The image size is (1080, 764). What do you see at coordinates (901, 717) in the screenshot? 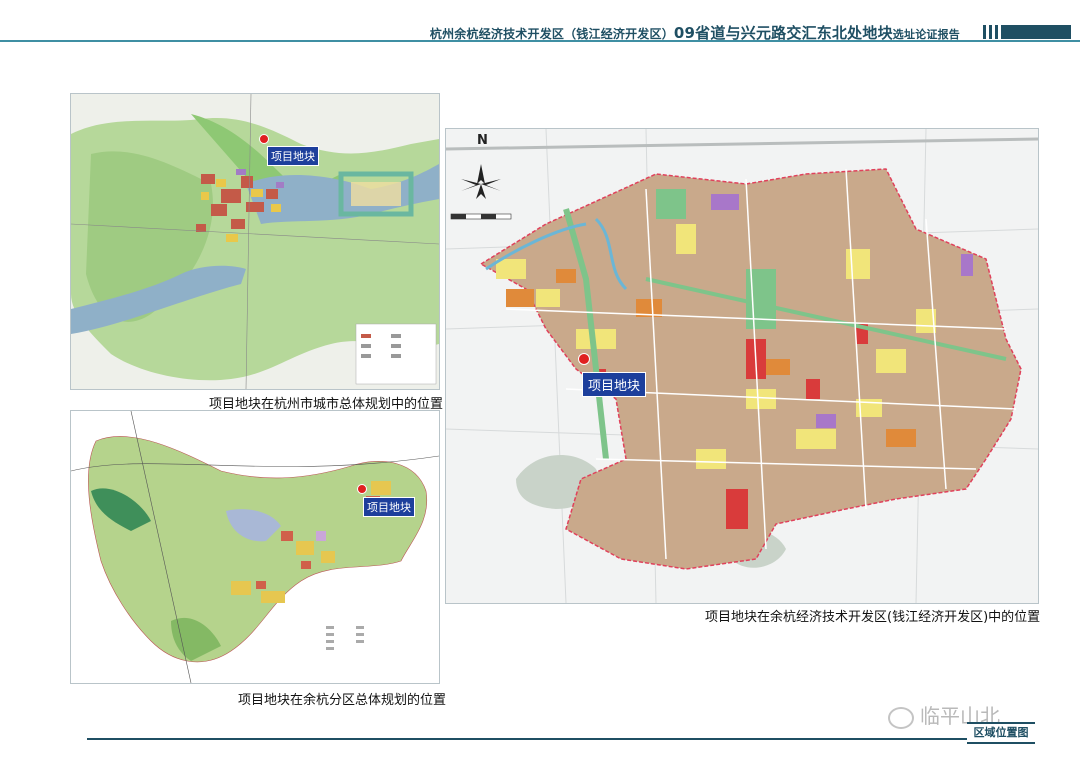
I see `wechat-icon` at bounding box center [901, 717].